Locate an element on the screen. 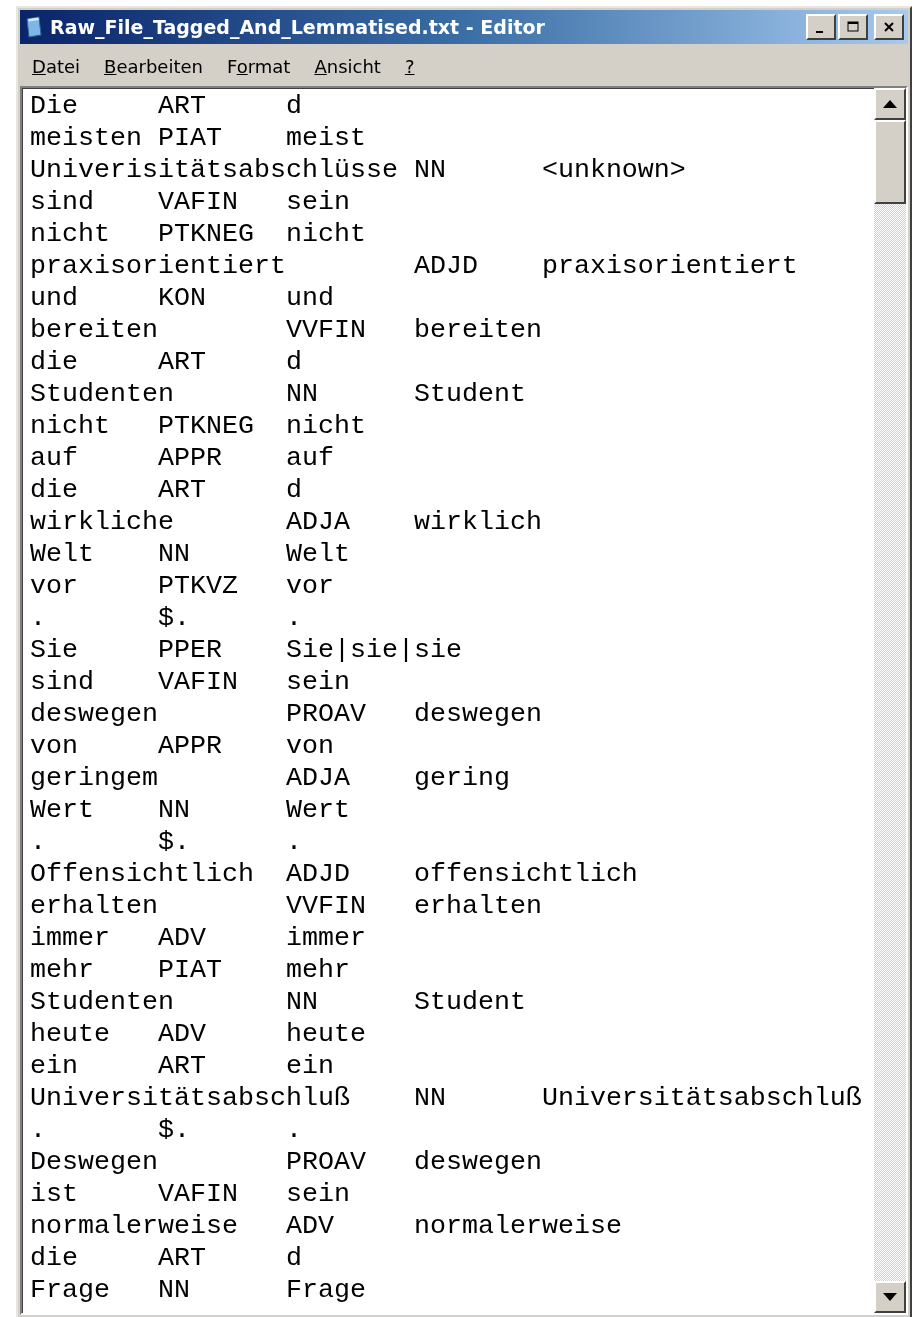  text-line: Die ART d is located at coordinates (166, 106).